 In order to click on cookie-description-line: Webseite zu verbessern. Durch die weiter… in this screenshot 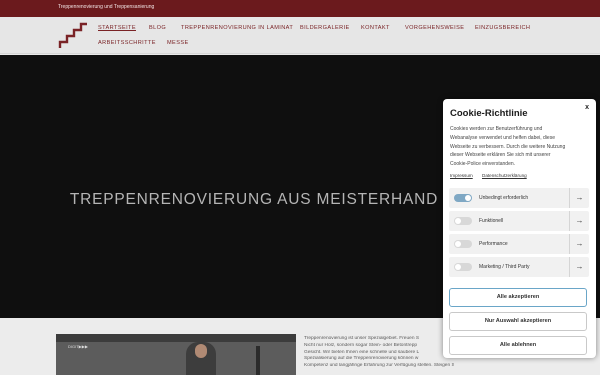, I will do `click(508, 146)`.